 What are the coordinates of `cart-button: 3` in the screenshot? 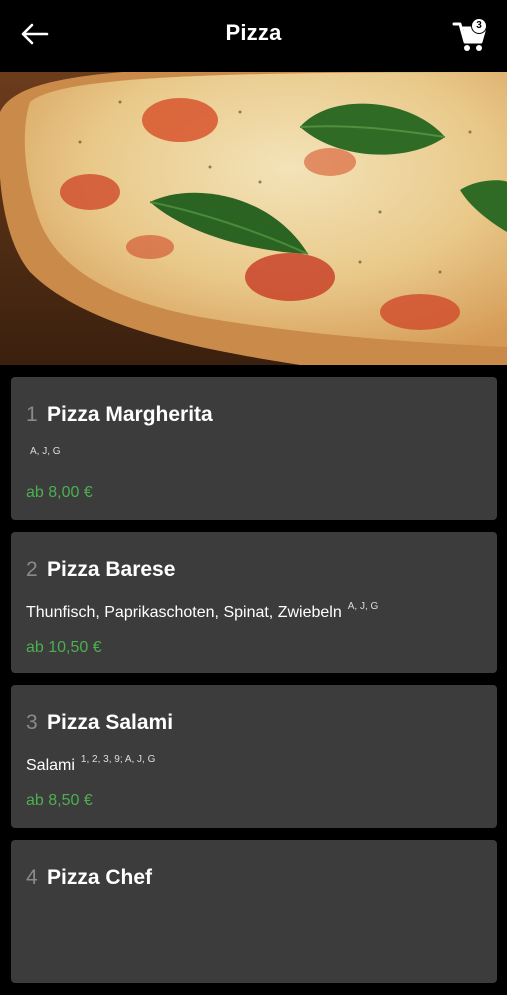 It's located at (472, 36).